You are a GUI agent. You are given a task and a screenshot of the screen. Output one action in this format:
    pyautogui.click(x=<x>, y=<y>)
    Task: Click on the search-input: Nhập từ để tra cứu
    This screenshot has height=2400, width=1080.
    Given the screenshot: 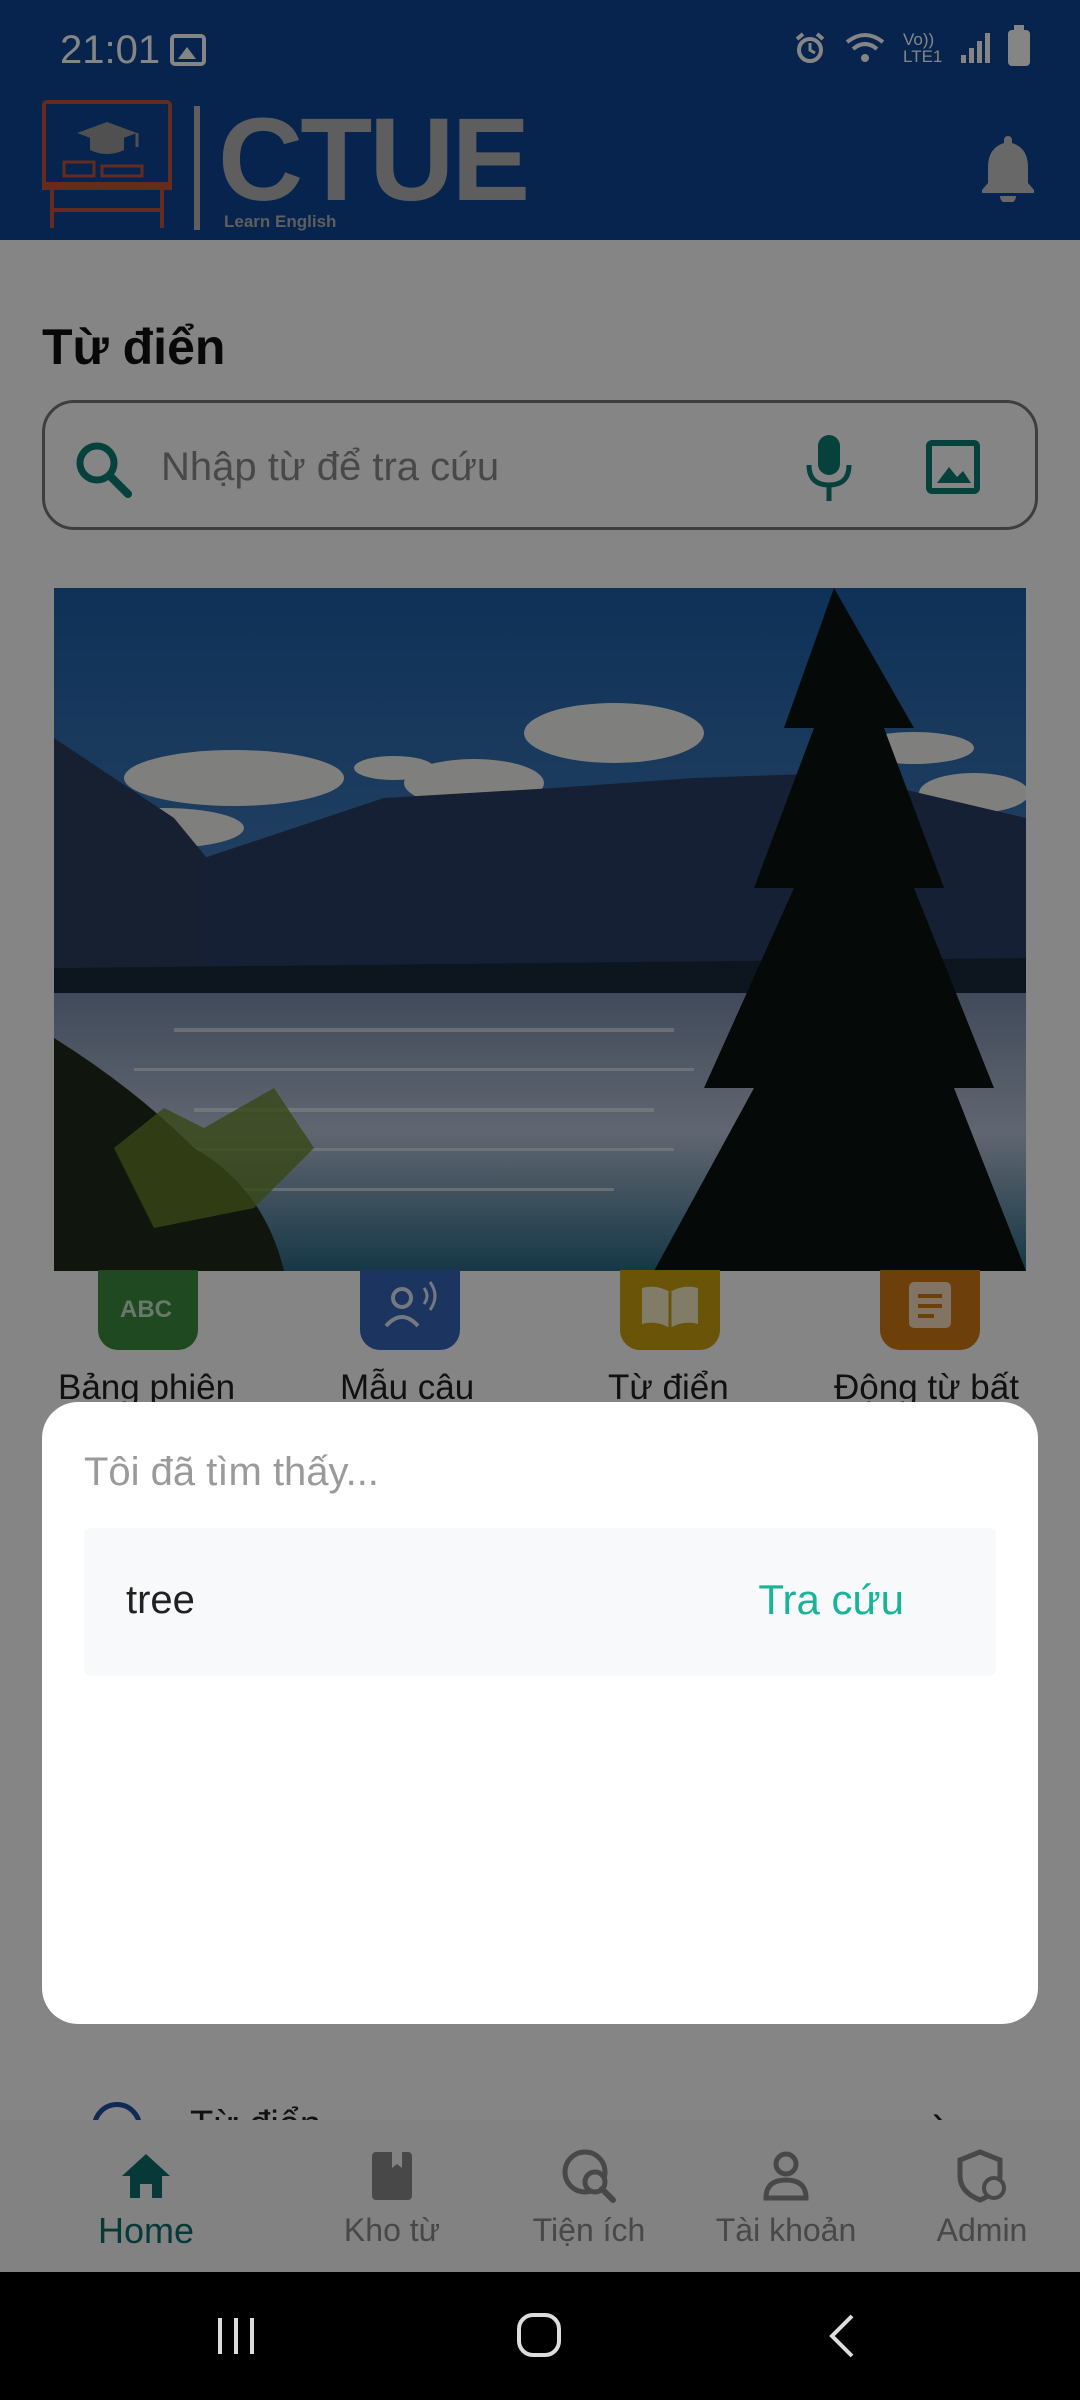 What is the action you would take?
    pyautogui.click(x=330, y=467)
    